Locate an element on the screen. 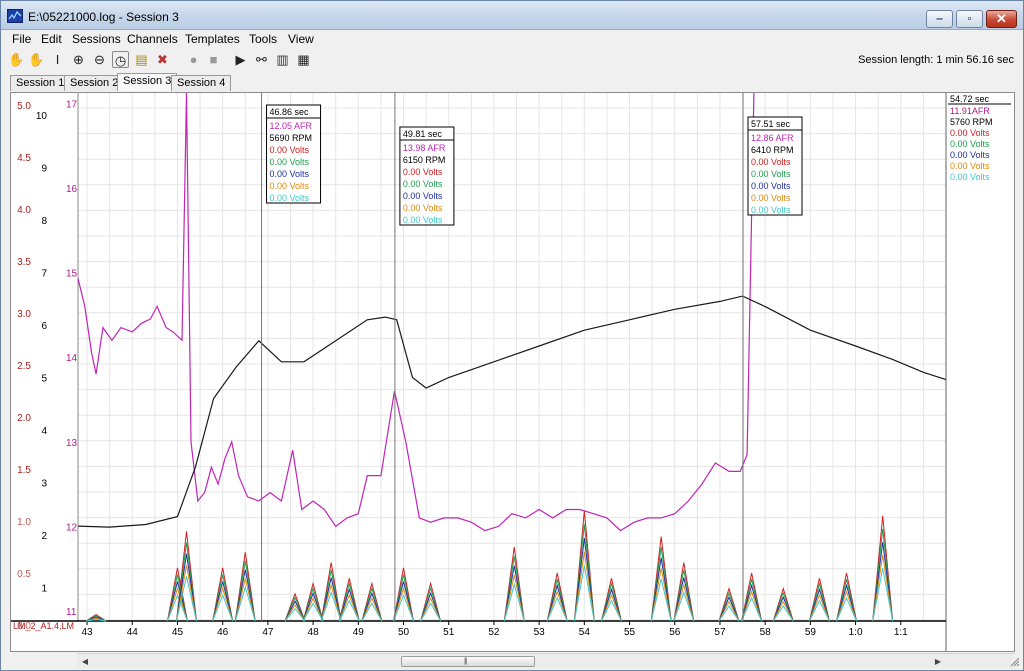  x-axis-tick-label: 52 is located at coordinates (494, 632).